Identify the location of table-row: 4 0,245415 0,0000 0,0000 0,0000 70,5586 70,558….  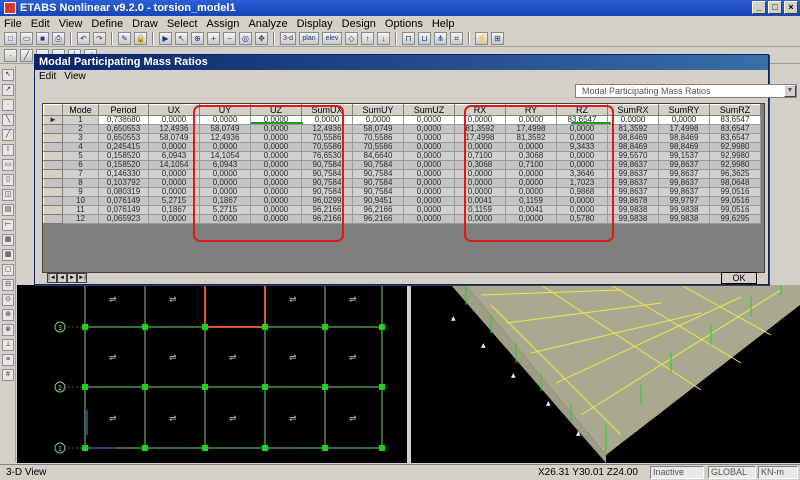
(402, 147).